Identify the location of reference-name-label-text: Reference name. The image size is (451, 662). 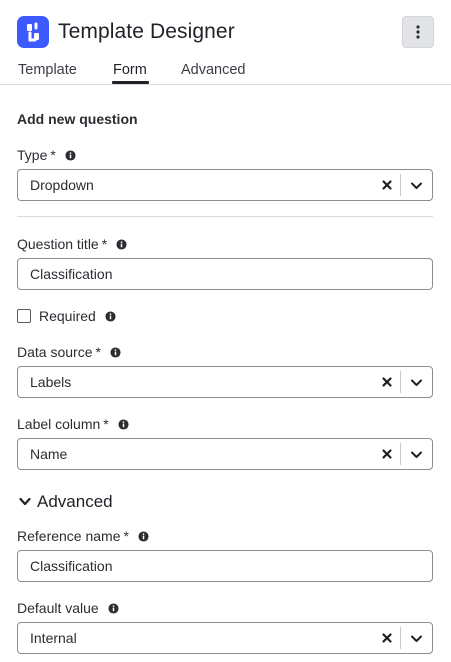
(69, 536).